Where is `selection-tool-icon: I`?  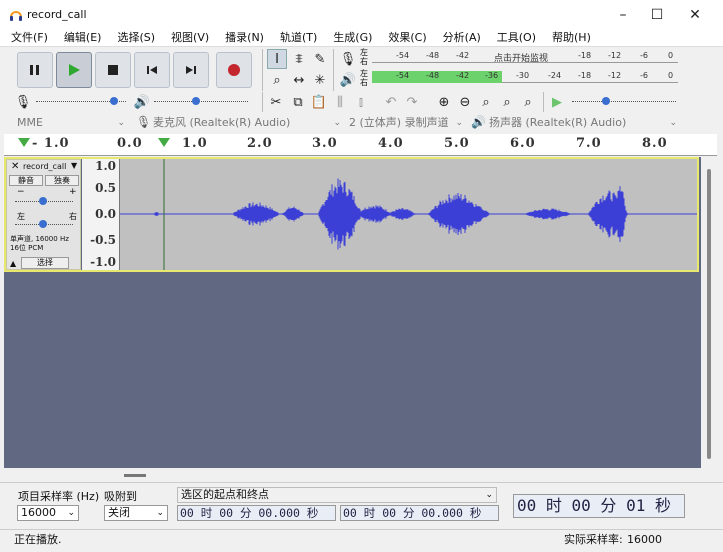 selection-tool-icon: I is located at coordinates (277, 59).